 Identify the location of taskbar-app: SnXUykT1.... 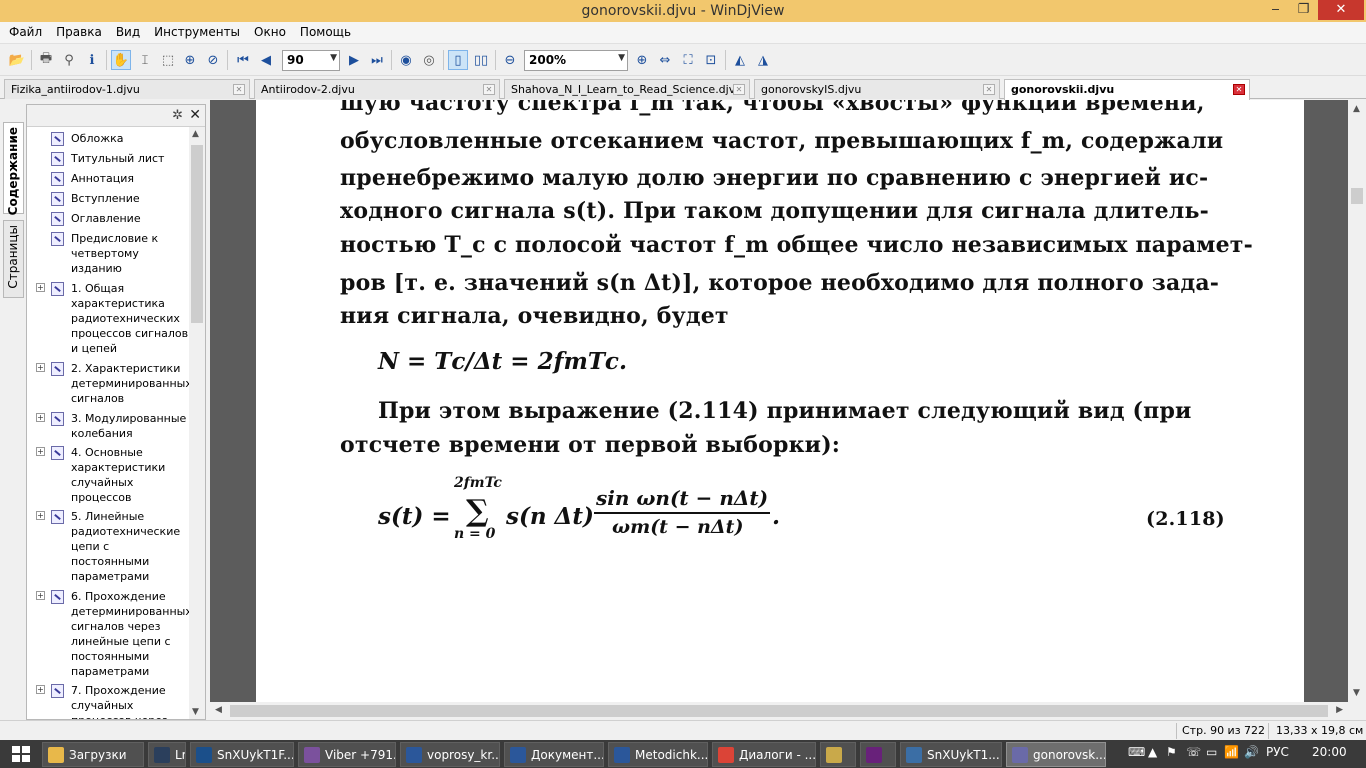
(951, 754).